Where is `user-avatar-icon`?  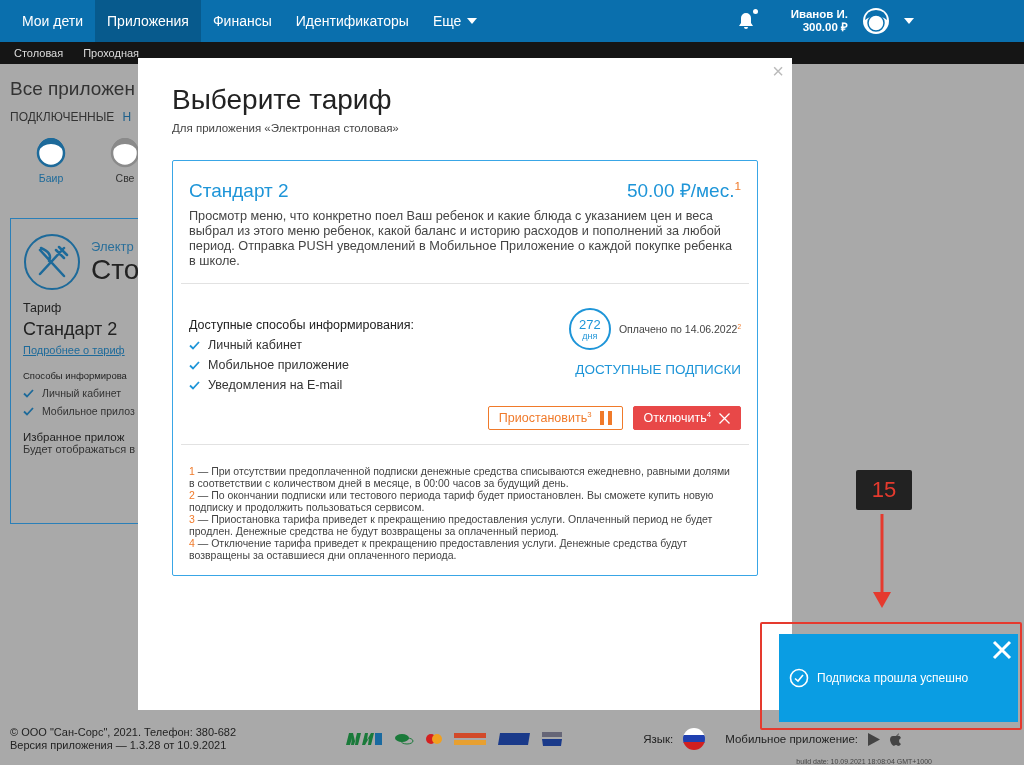
user-avatar-icon is located at coordinates (876, 21).